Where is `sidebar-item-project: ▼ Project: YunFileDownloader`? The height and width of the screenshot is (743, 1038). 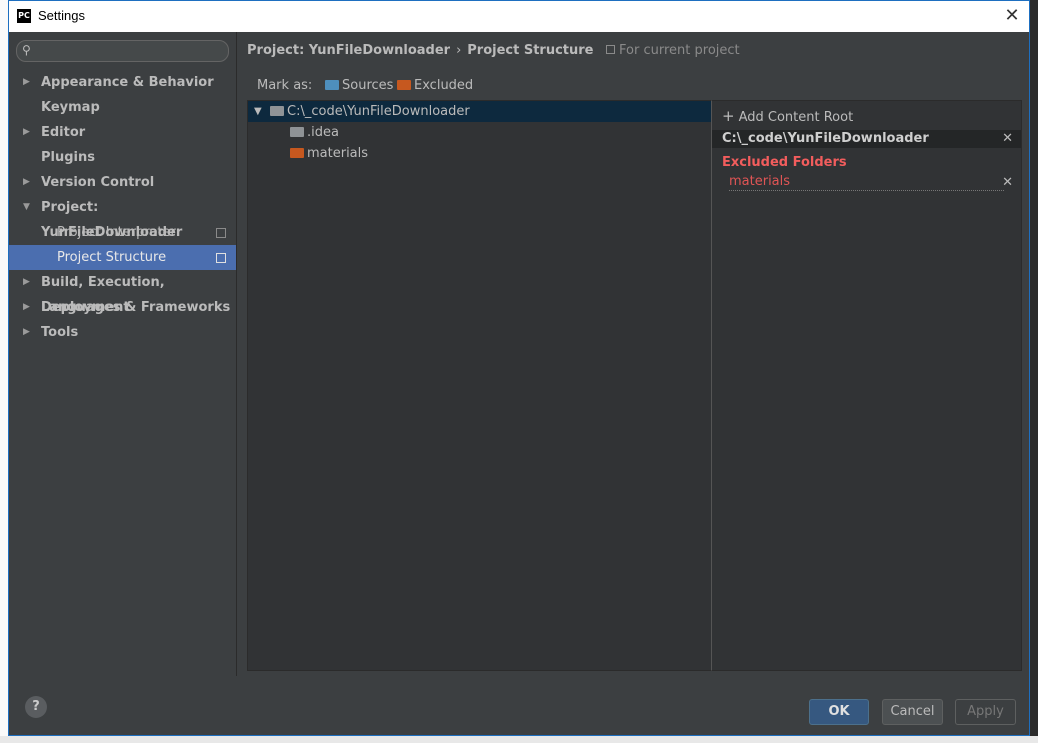 sidebar-item-project: ▼ Project: YunFileDownloader is located at coordinates (122, 217).